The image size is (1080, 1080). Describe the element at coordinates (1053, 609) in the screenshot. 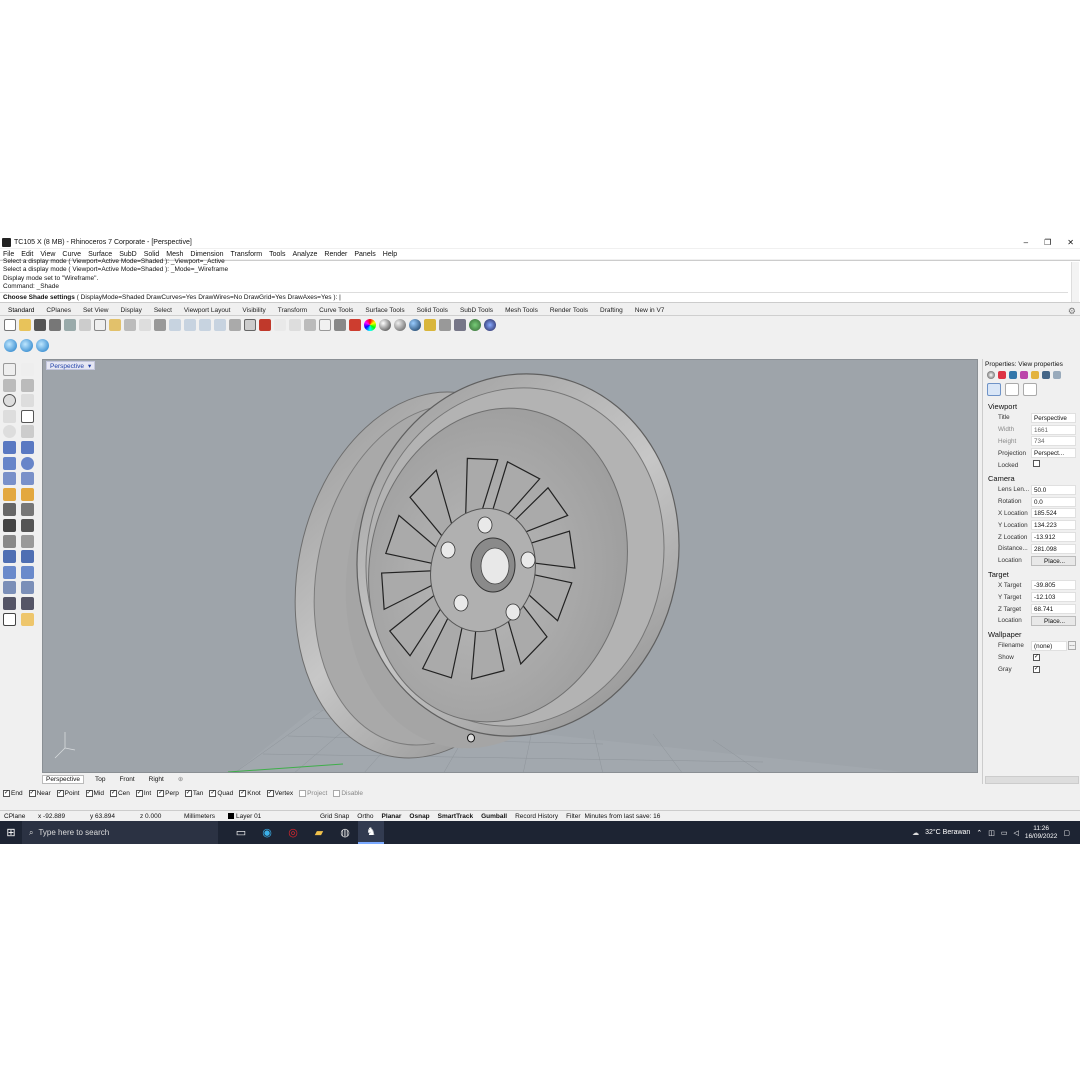

I see `z-target-field: 68.741` at that location.